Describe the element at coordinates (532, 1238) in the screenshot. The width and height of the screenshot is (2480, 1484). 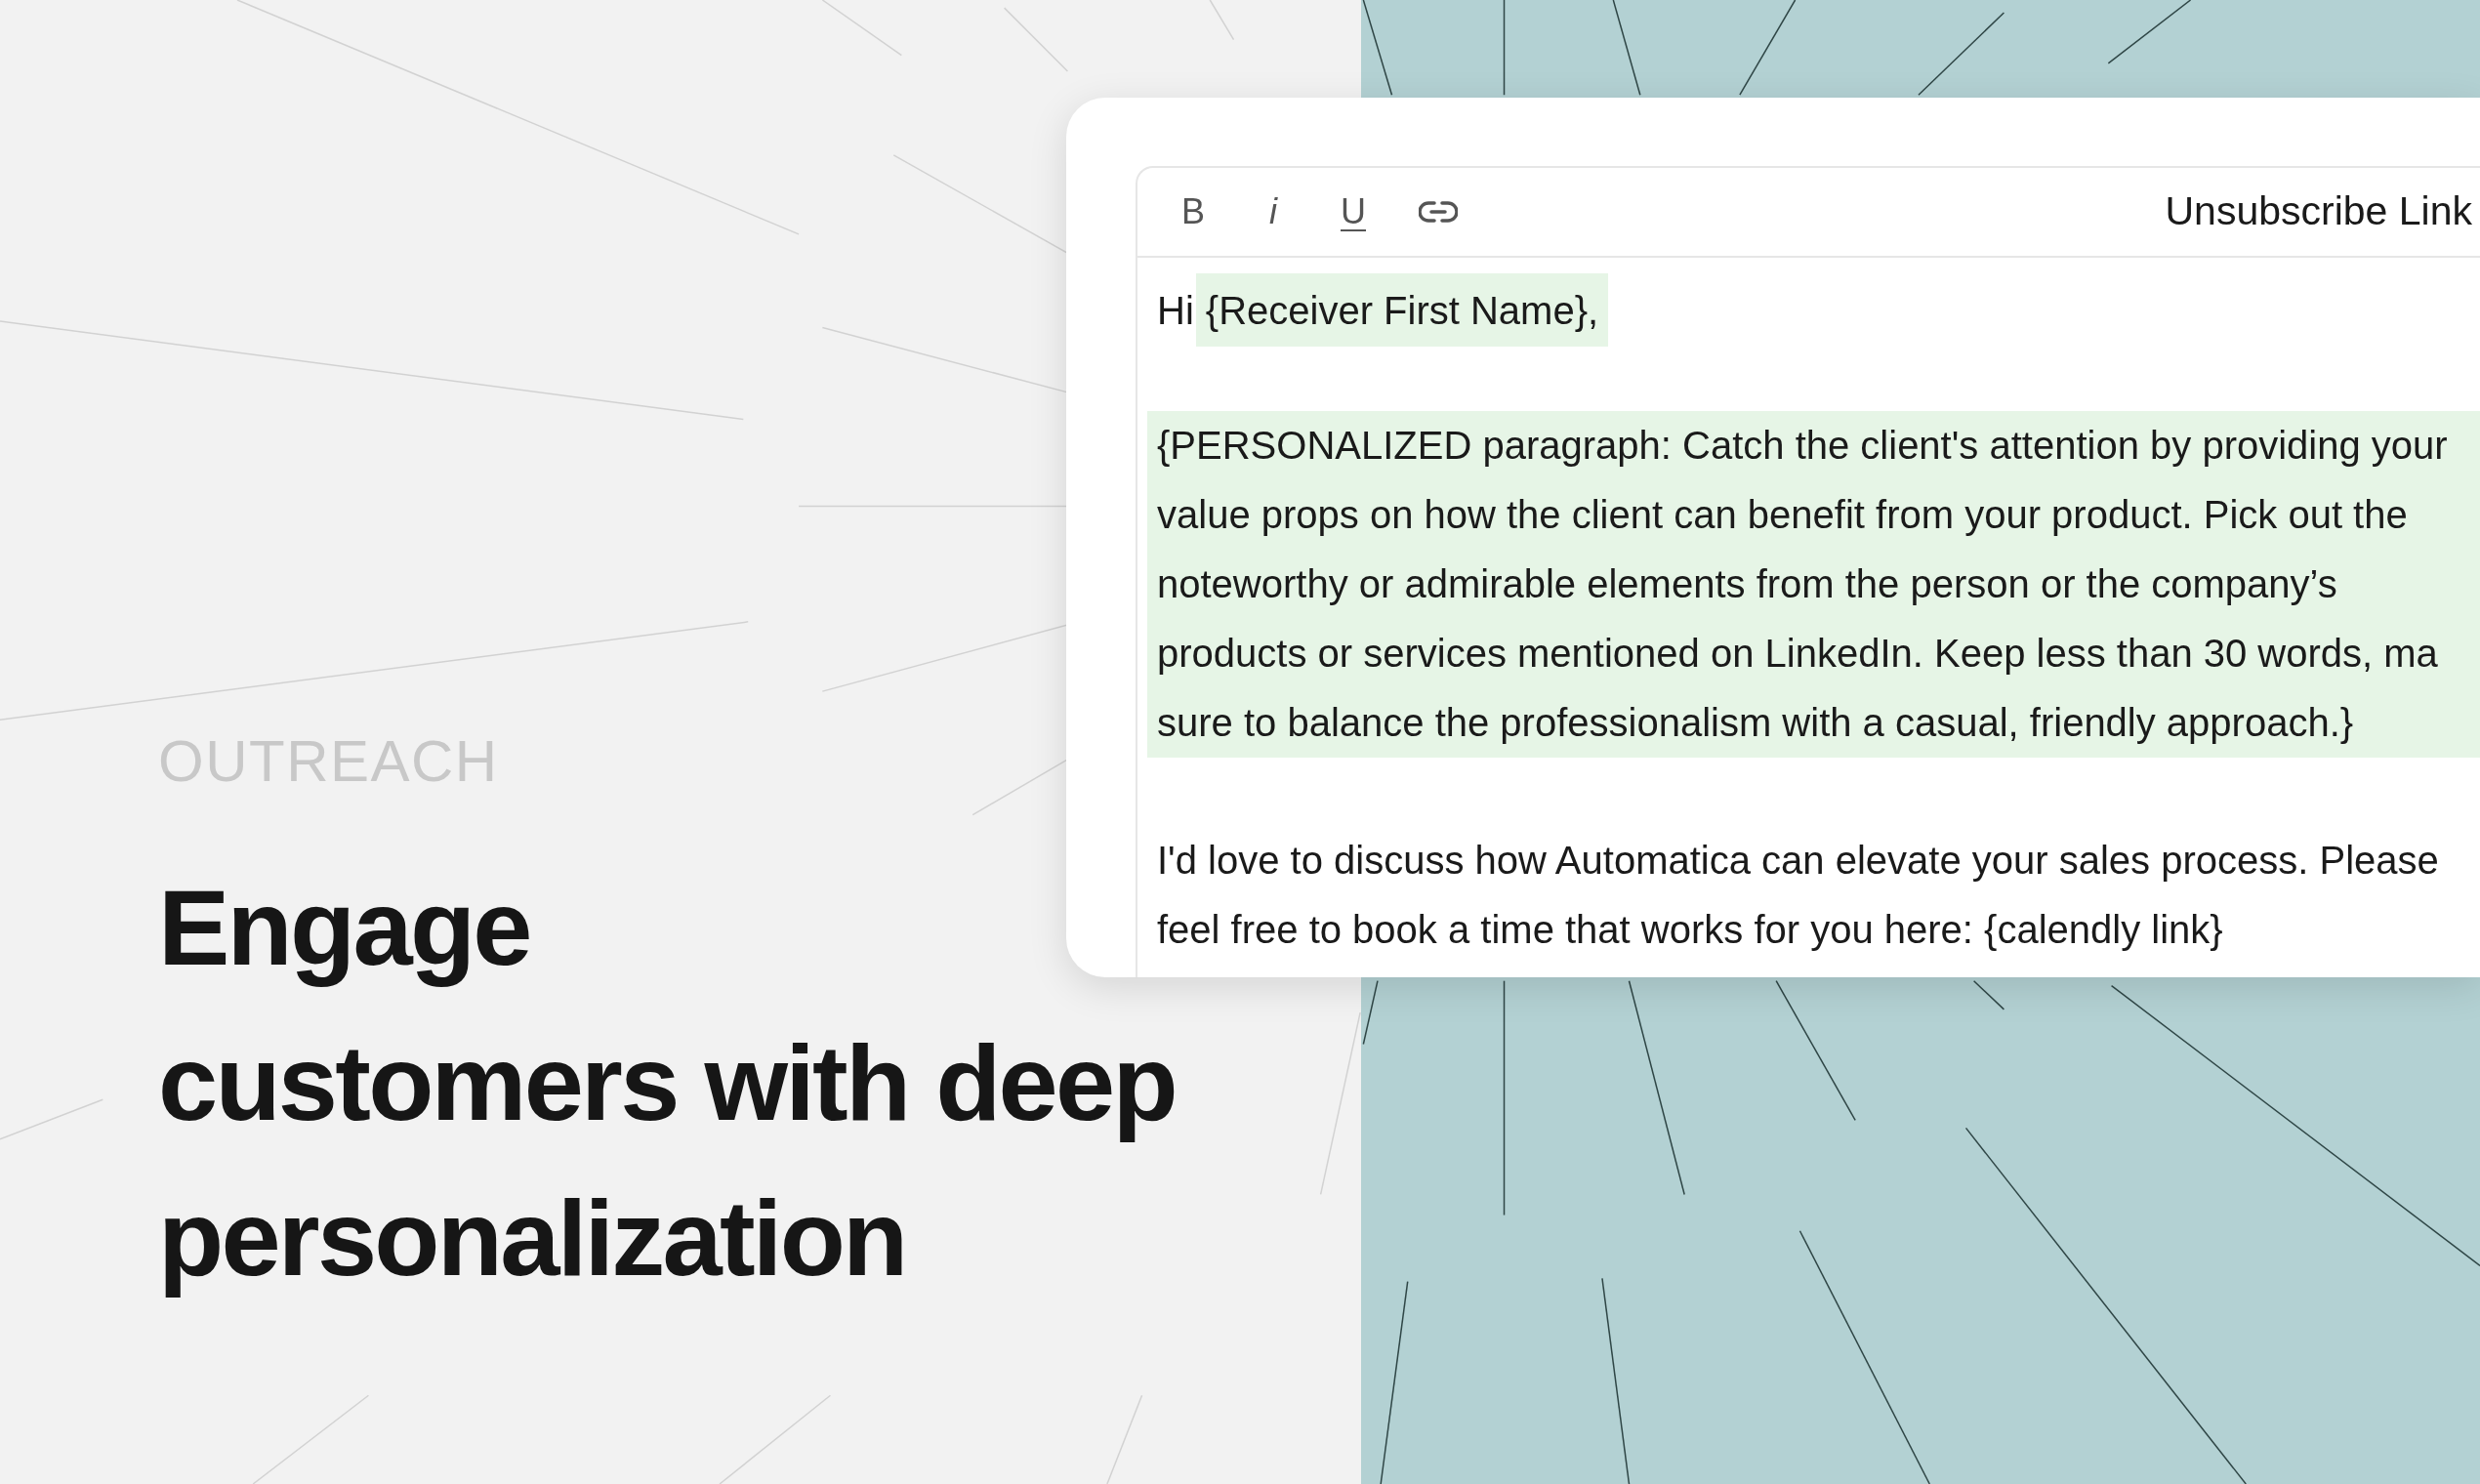
I see `headline-line: personalization` at that location.